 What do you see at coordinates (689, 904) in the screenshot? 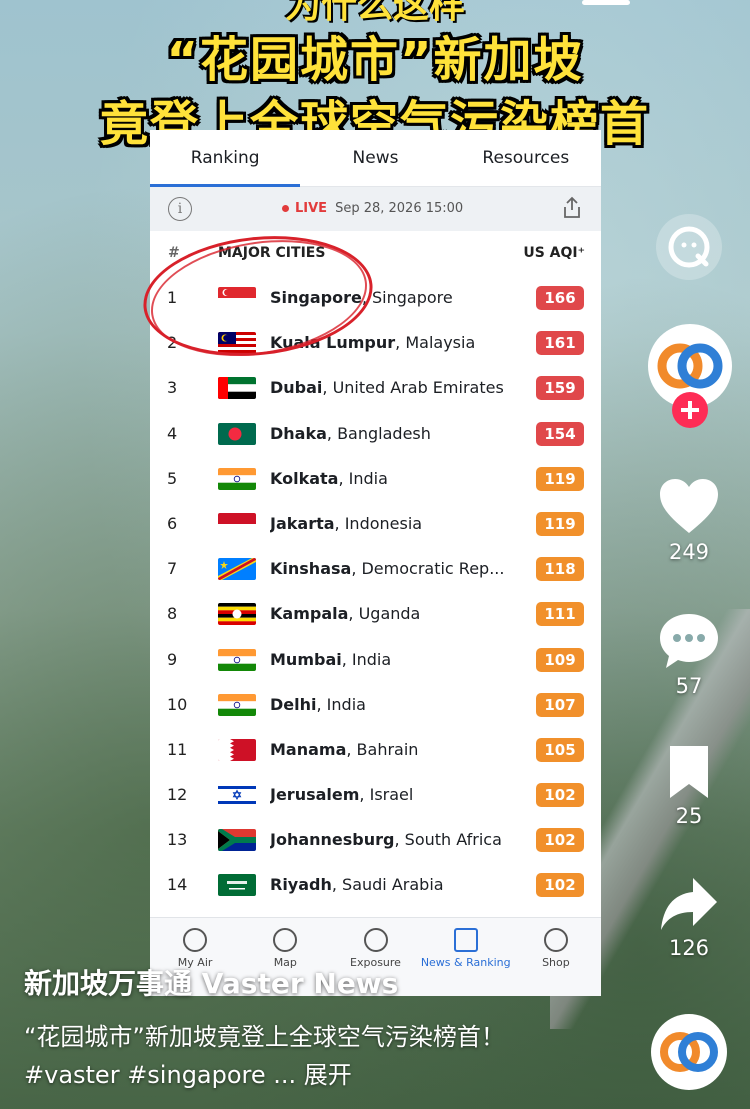
I see `share-arrow-icon` at bounding box center [689, 904].